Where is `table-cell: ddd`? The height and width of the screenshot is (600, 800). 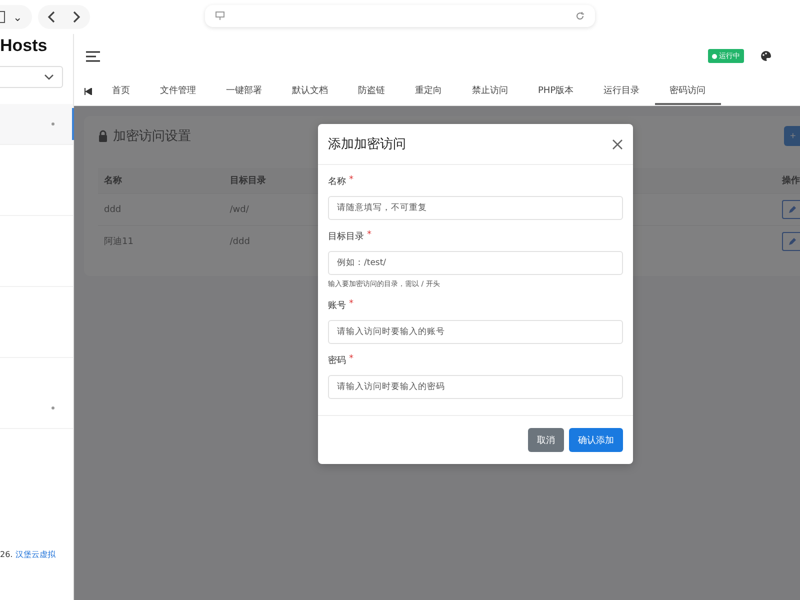 table-cell: ddd is located at coordinates (161, 210).